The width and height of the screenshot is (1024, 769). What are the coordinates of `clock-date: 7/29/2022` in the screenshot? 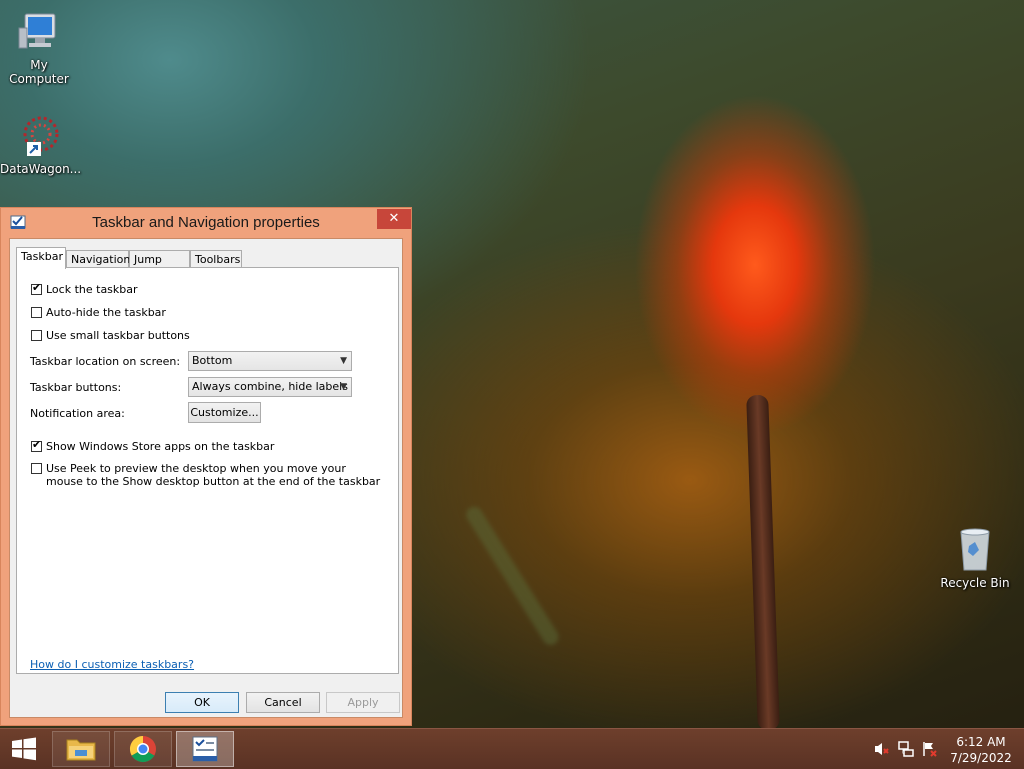 It's located at (981, 758).